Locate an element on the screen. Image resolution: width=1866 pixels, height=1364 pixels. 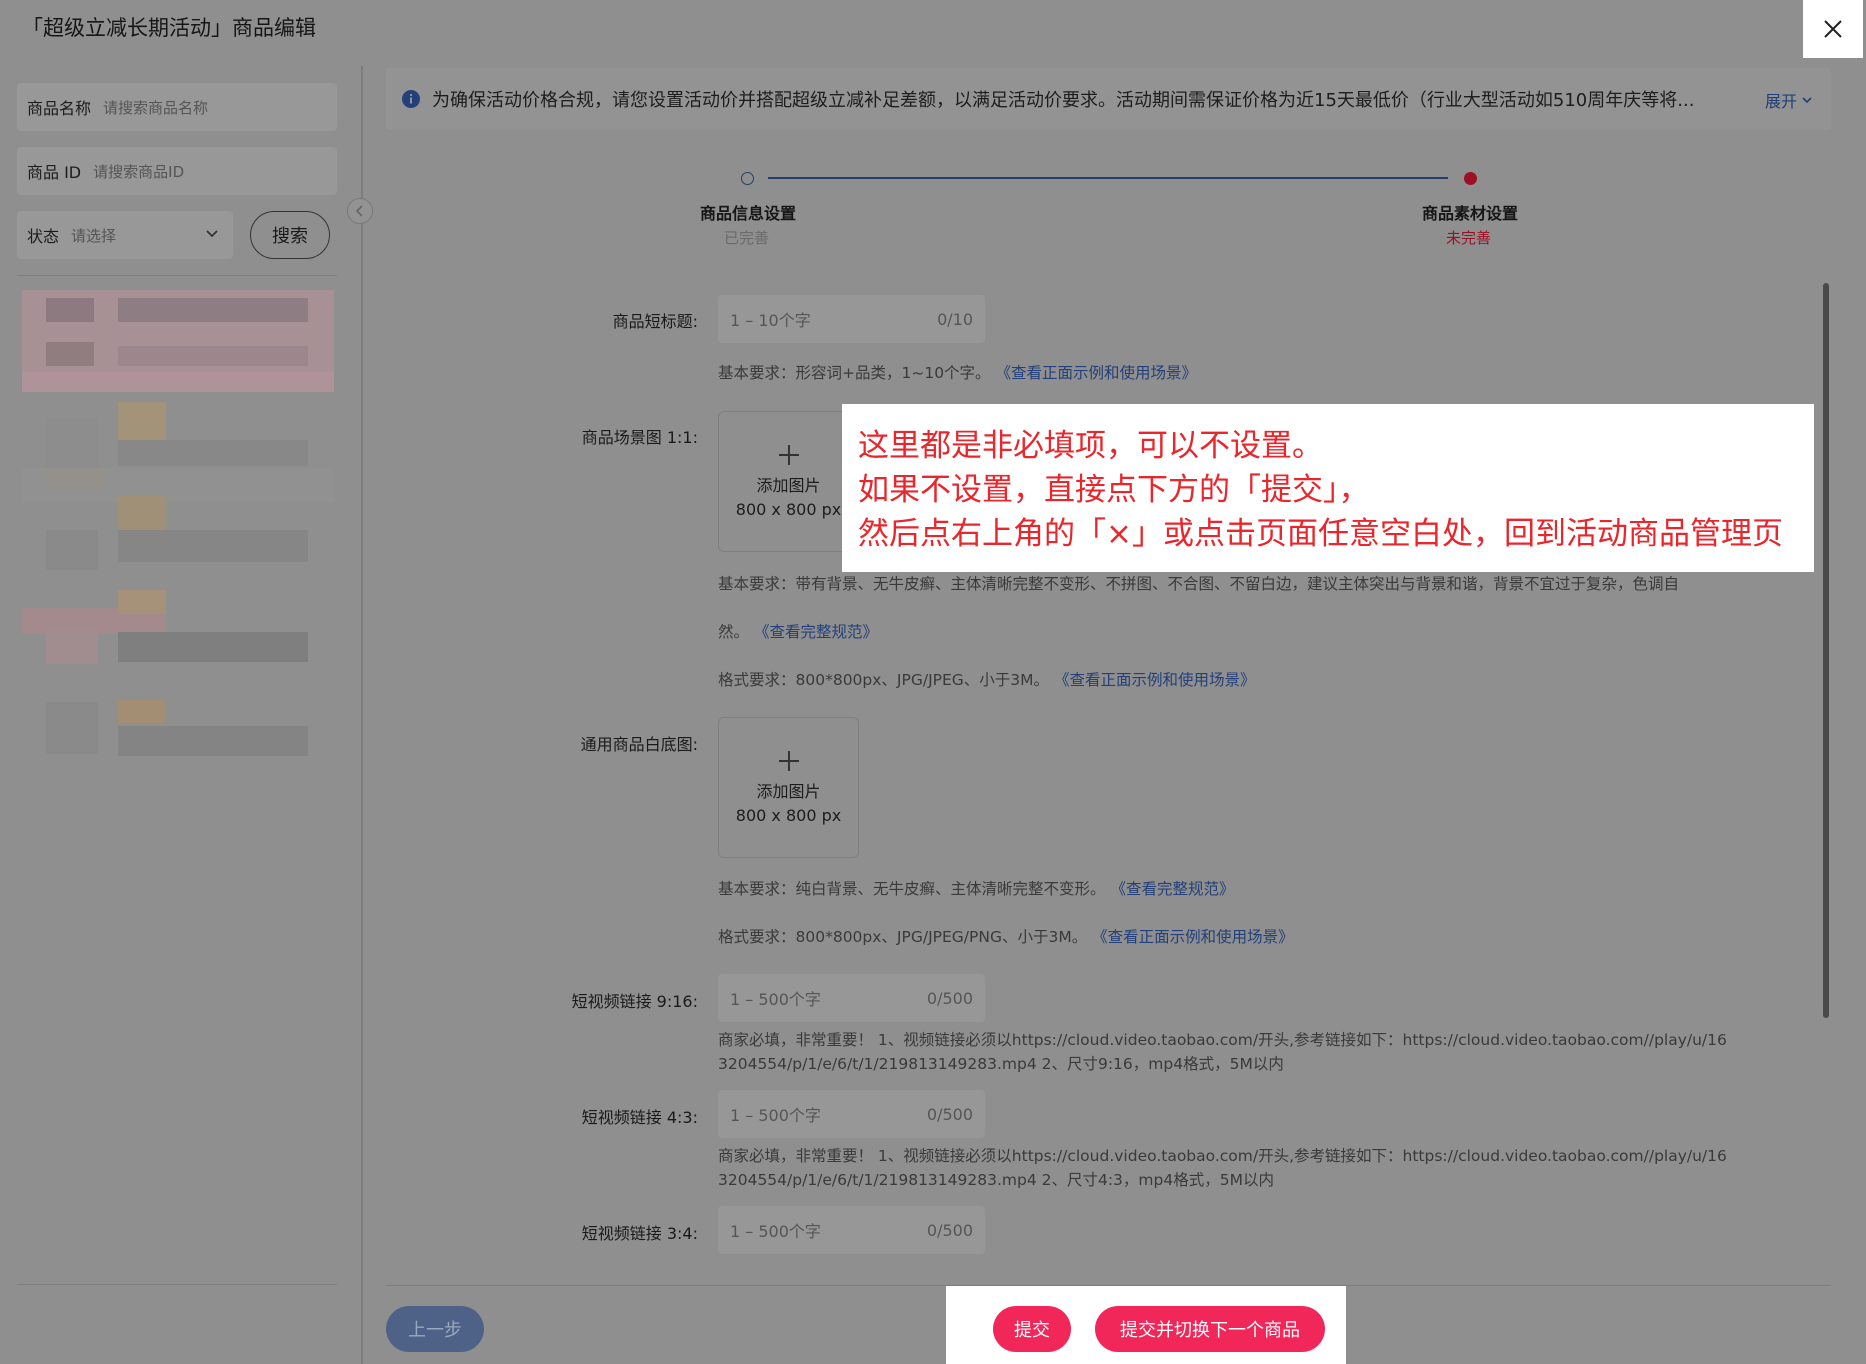
short-title-hint-text: 基本要求：形容词+品类，1~10个字。 is located at coordinates (854, 373).